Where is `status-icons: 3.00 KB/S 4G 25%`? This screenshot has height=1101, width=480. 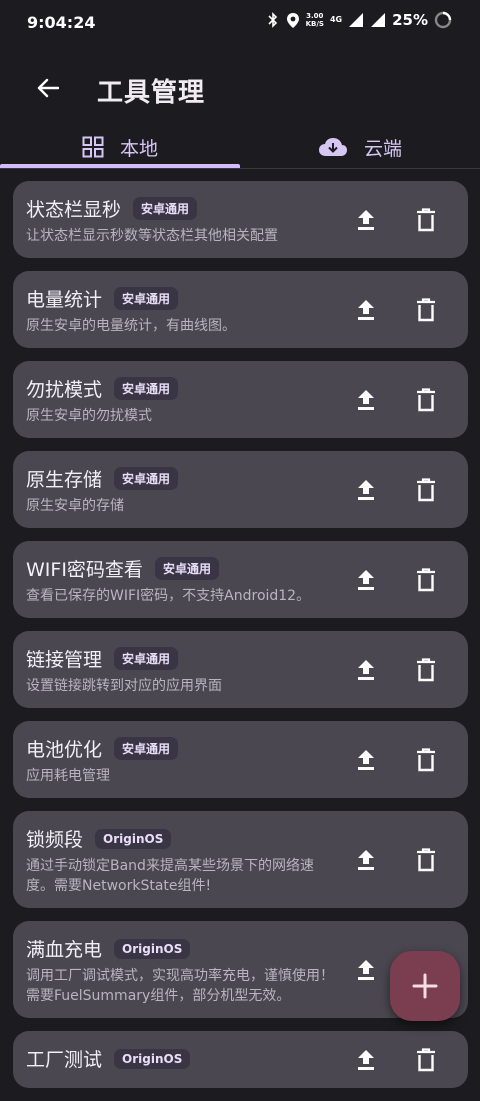 status-icons: 3.00 KB/S 4G 25% is located at coordinates (359, 20).